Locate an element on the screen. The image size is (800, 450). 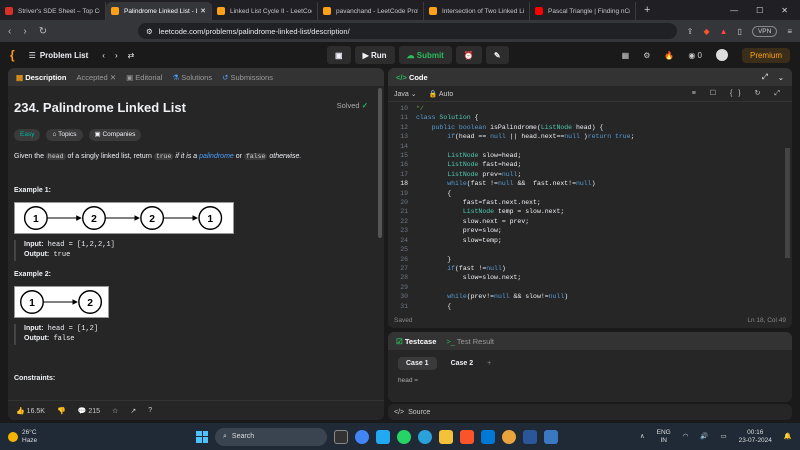
code-line: 17 ListNode prev=null; is located at coordinates (590, 174).